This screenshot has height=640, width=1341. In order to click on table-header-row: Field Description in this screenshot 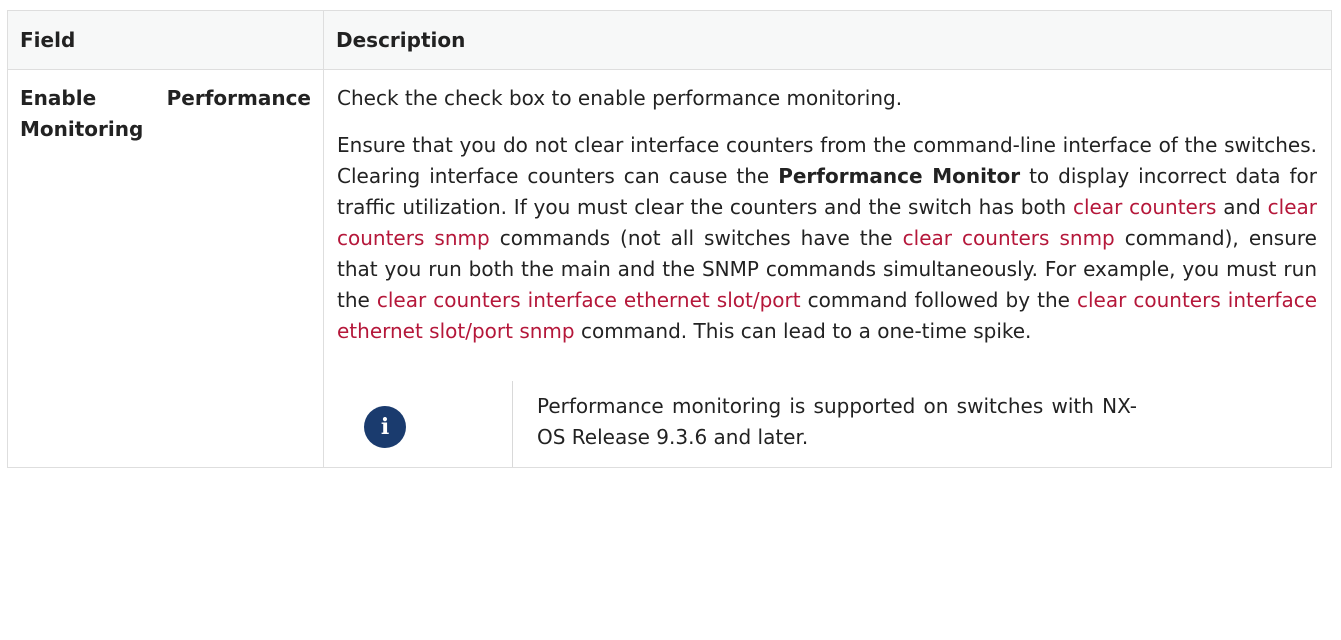, I will do `click(669, 40)`.